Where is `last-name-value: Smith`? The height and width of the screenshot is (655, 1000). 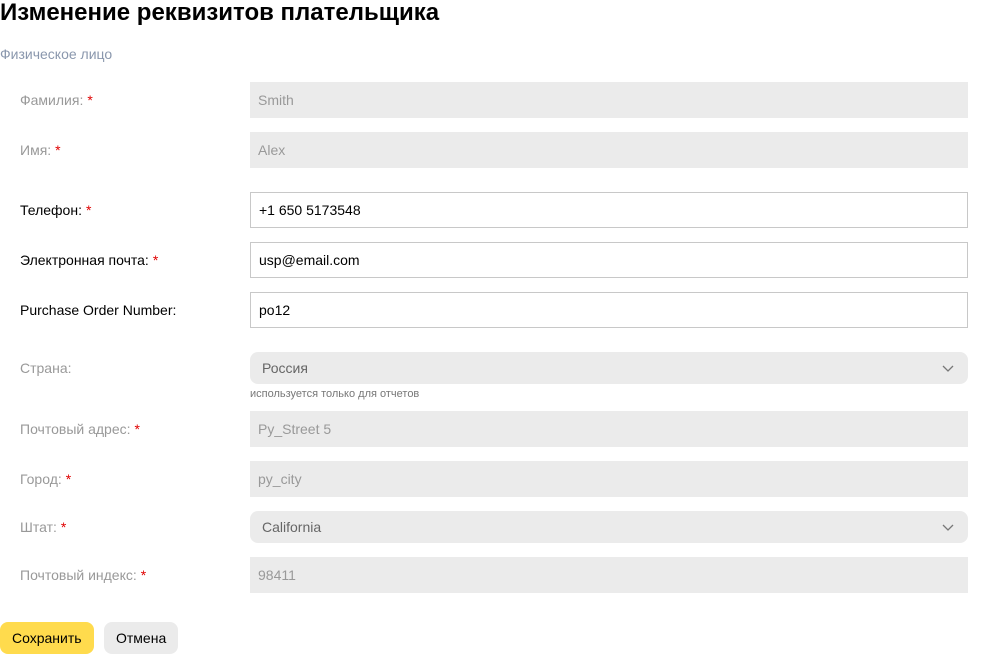 last-name-value: Smith is located at coordinates (276, 100).